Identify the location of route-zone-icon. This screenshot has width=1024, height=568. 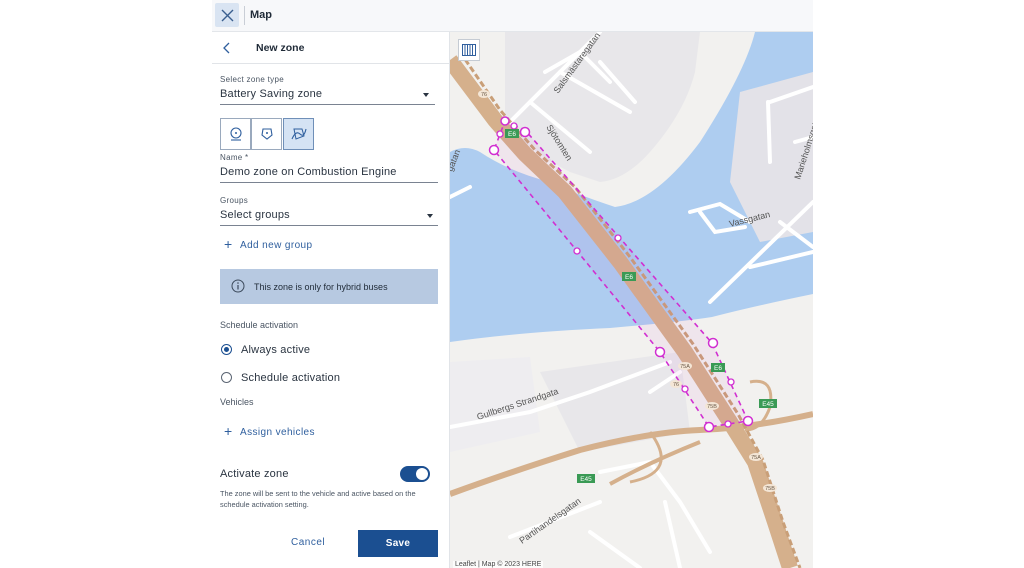
(298, 134).